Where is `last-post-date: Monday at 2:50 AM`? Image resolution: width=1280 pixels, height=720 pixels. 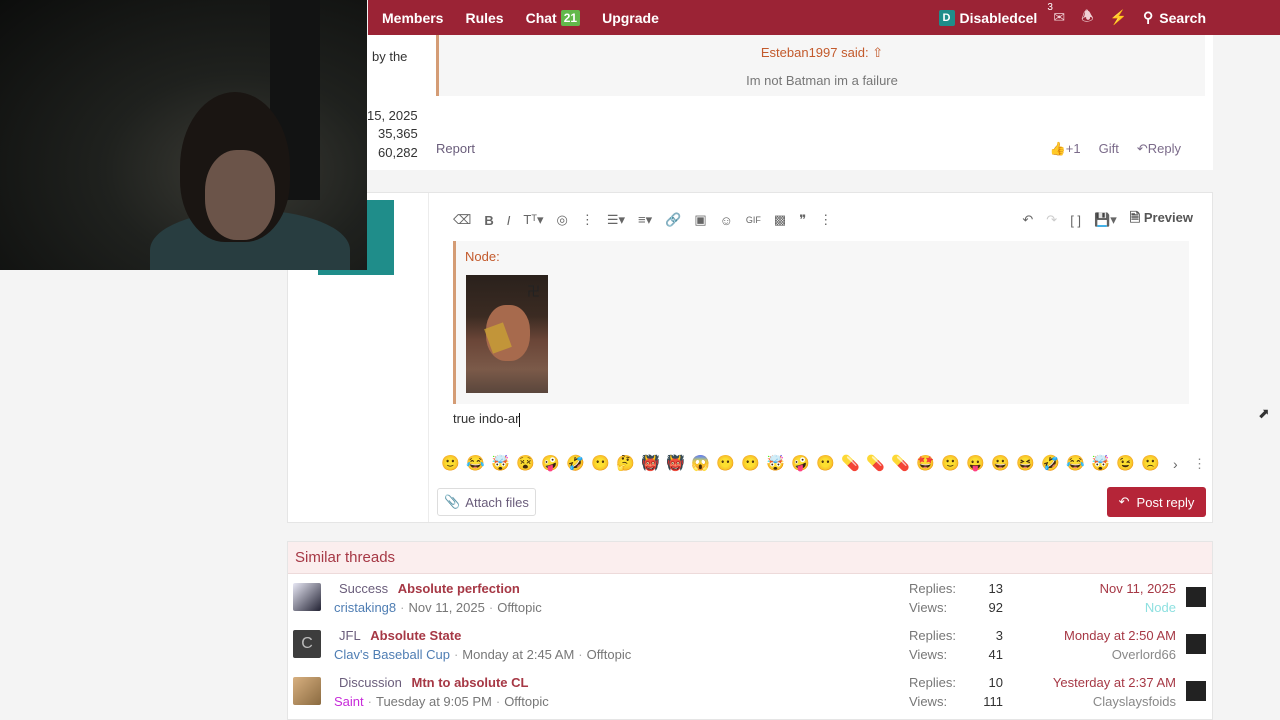
last-post-date: Monday at 2:50 AM is located at coordinates (1120, 637).